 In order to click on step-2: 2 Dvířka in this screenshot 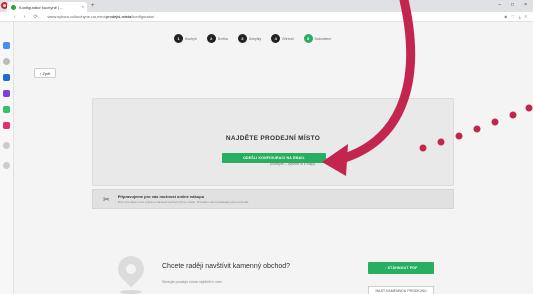, I will do `click(217, 38)`.